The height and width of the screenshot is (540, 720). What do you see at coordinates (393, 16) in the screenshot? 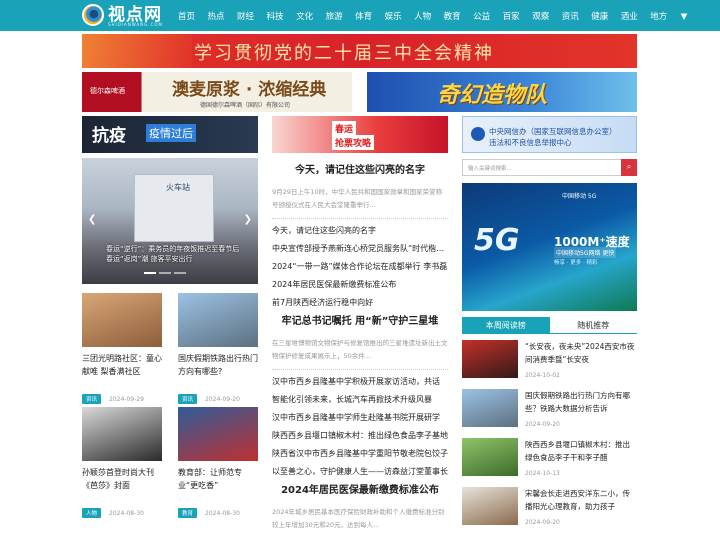
I see `nav-item-ent: 娱乐` at bounding box center [393, 16].